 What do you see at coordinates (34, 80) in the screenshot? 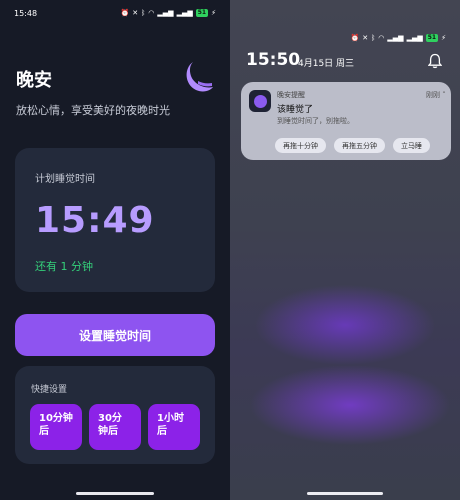
I see `app-title: 晚安` at bounding box center [34, 80].